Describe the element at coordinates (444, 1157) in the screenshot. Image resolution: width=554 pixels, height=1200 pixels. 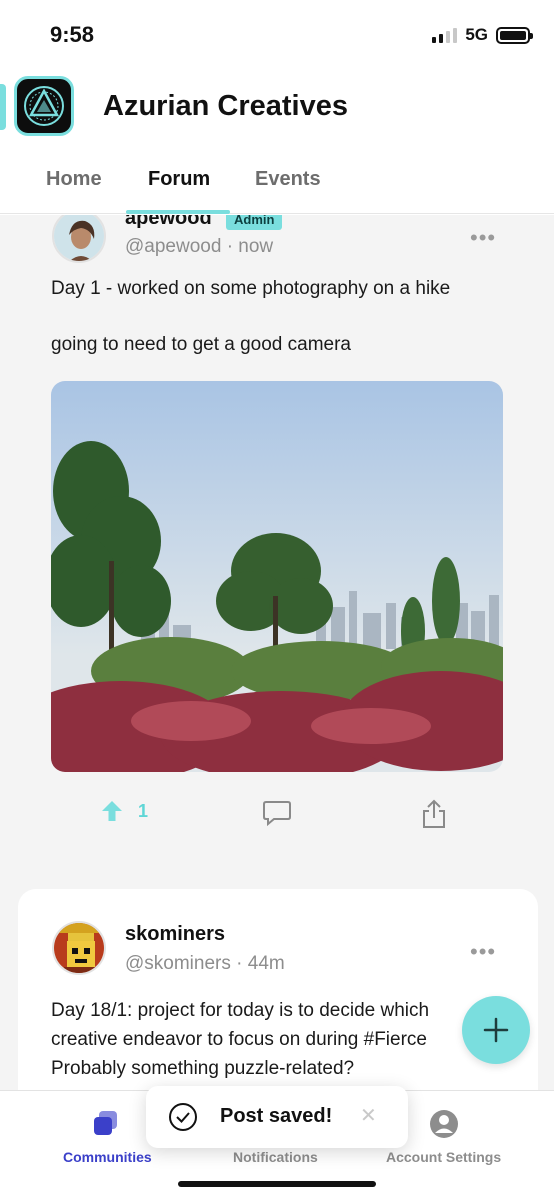
I see `nav-label-account-settings: Account Settings` at that location.